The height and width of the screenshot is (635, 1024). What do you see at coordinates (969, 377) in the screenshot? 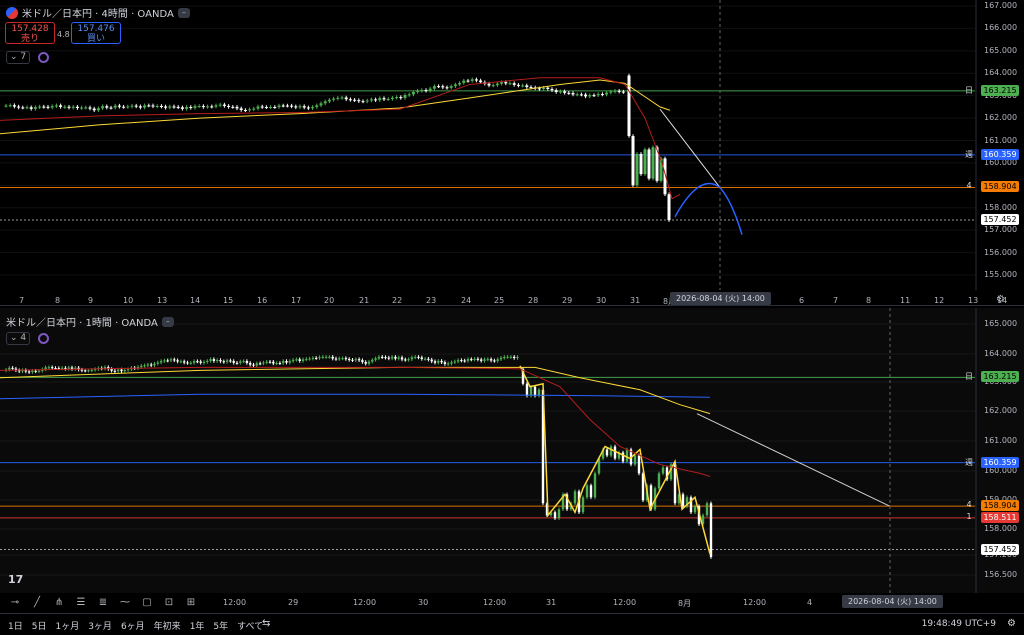
I see `level-label-1h: 日` at bounding box center [969, 377].